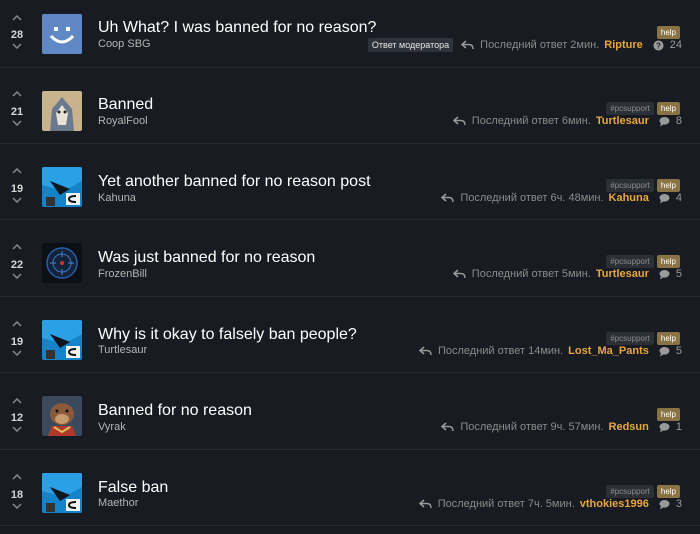 This screenshot has height=534, width=700. I want to click on last-reply-user: Lost_Ma_Pants, so click(608, 351).